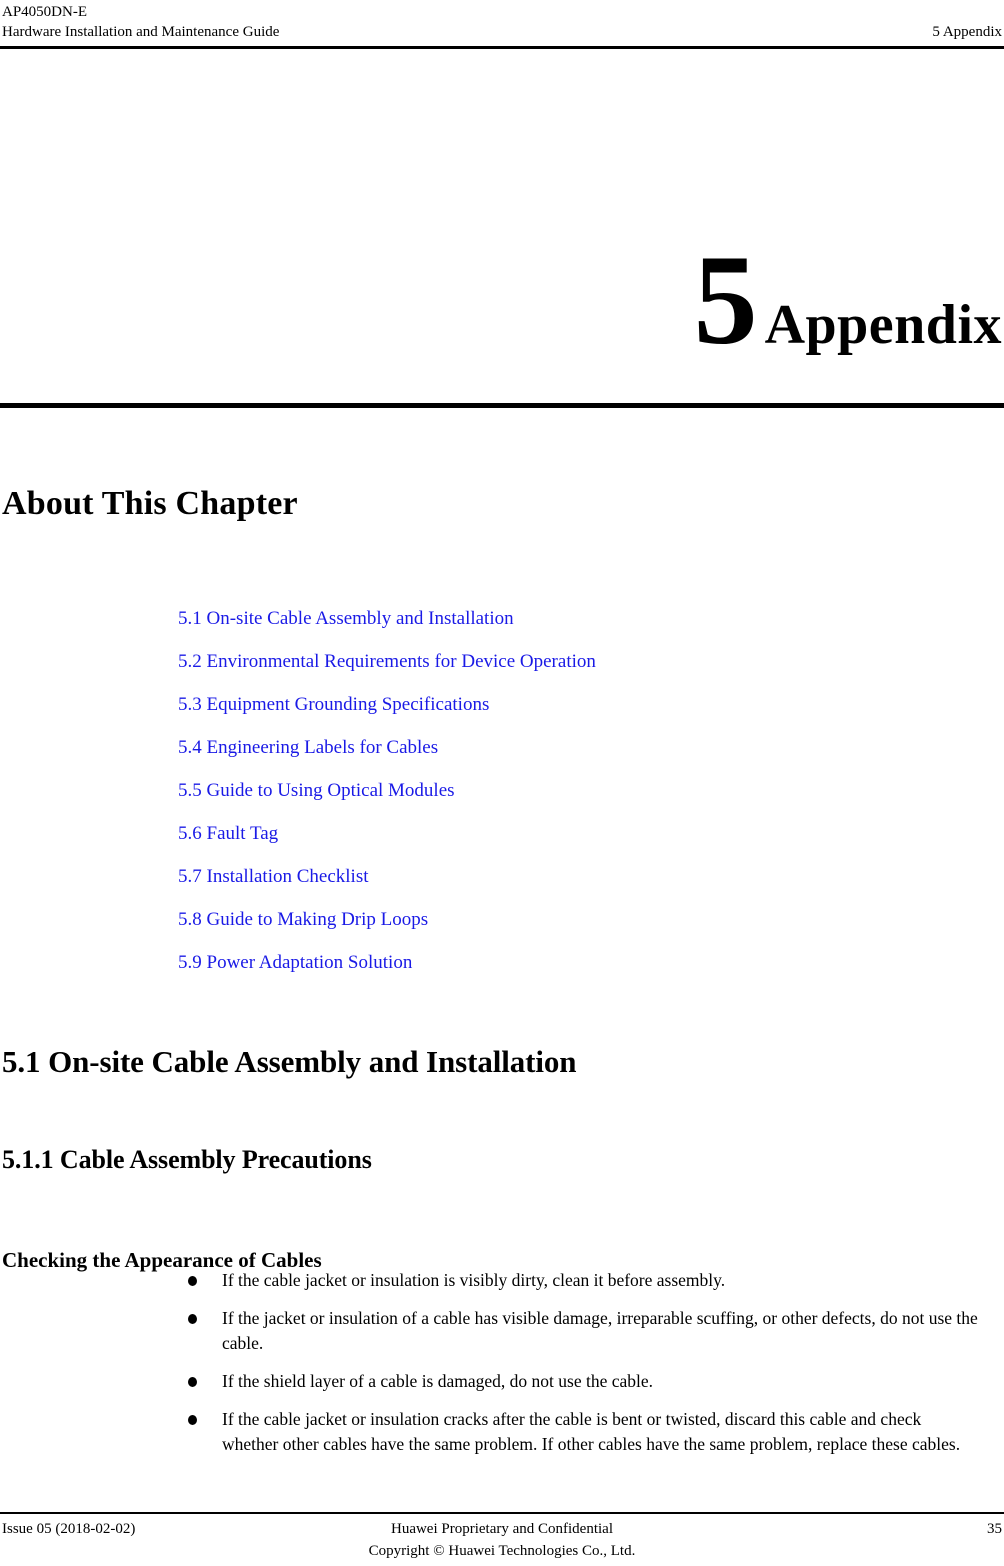 The height and width of the screenshot is (1566, 1004). I want to click on toc-link-5-9: 5.9 Power Adaptation Solution, so click(558, 962).